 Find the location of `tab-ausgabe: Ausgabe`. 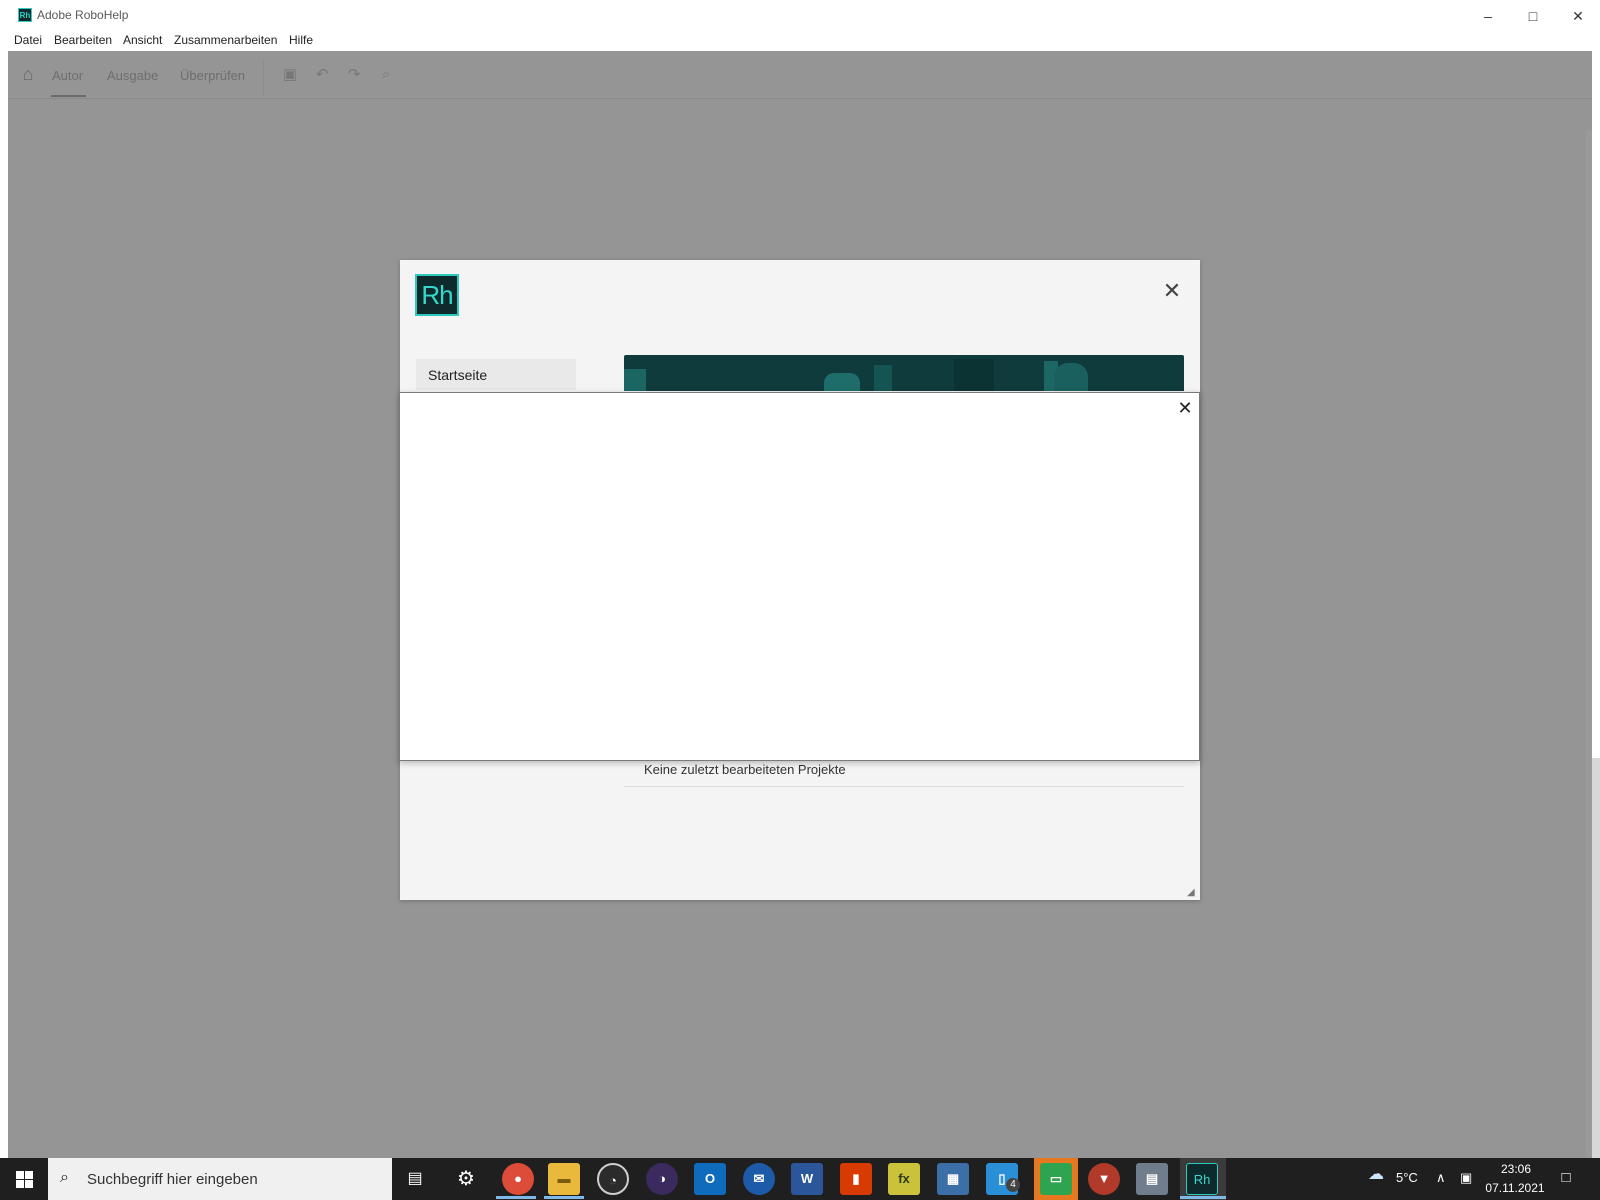

tab-ausgabe: Ausgabe is located at coordinates (132, 75).